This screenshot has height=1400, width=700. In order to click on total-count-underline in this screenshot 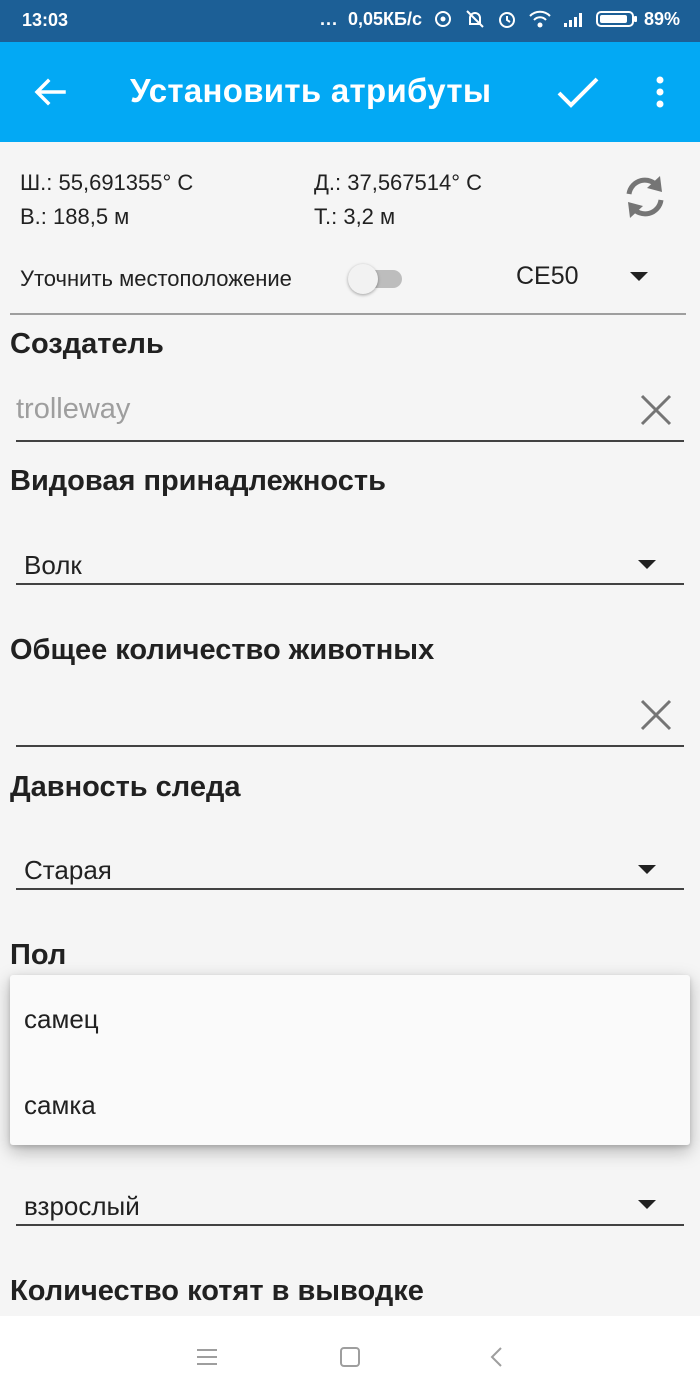, I will do `click(350, 746)`.